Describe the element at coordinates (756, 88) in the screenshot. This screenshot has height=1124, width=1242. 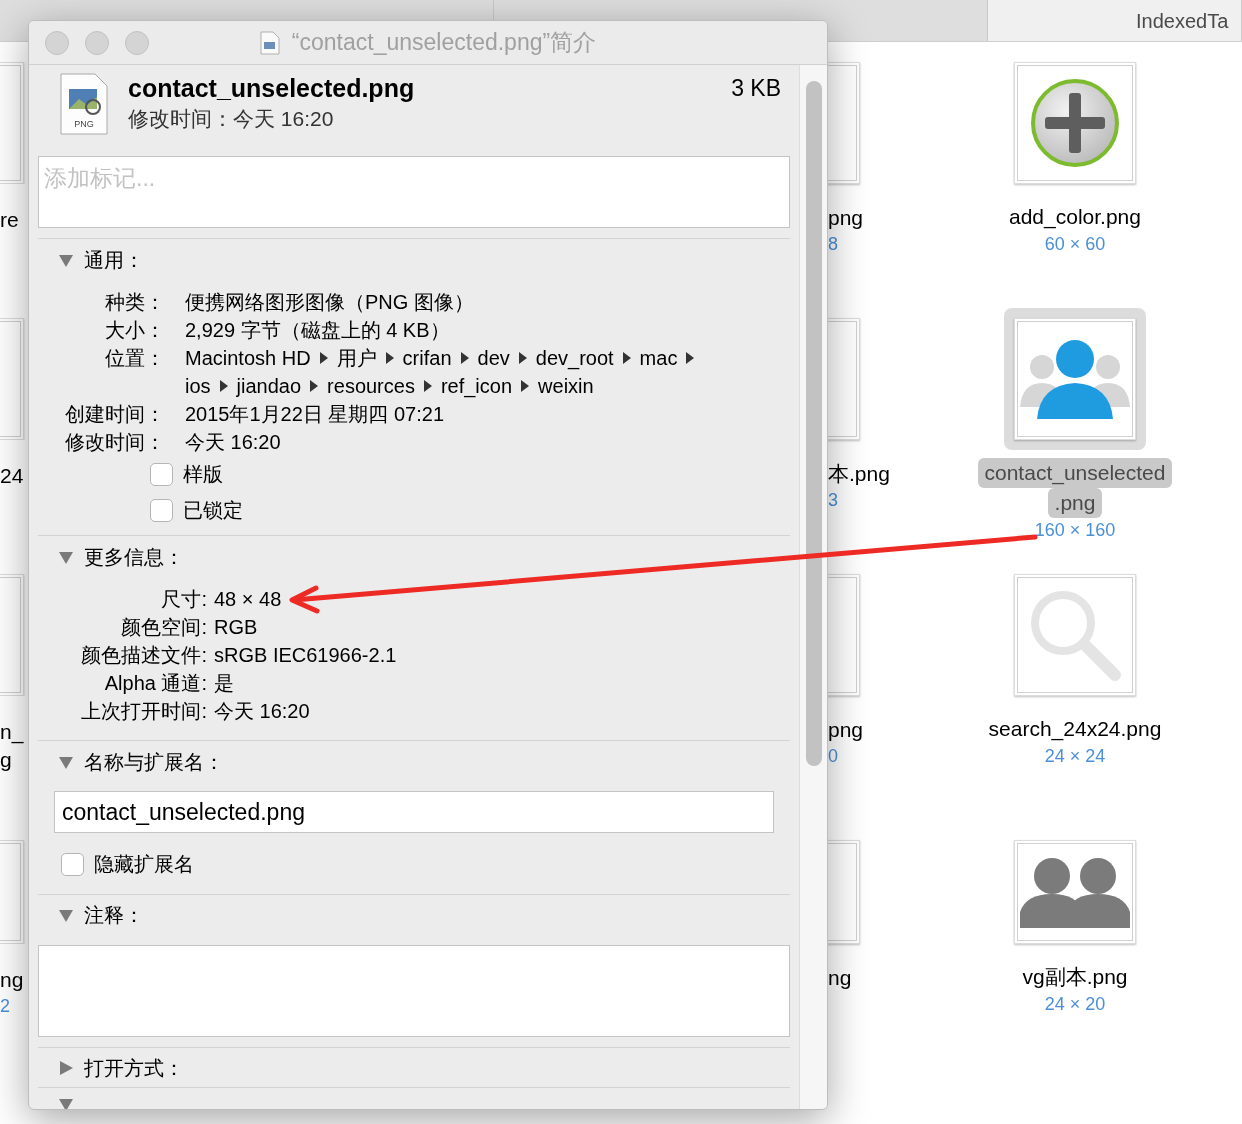
I see `file-size: 3 KB` at that location.